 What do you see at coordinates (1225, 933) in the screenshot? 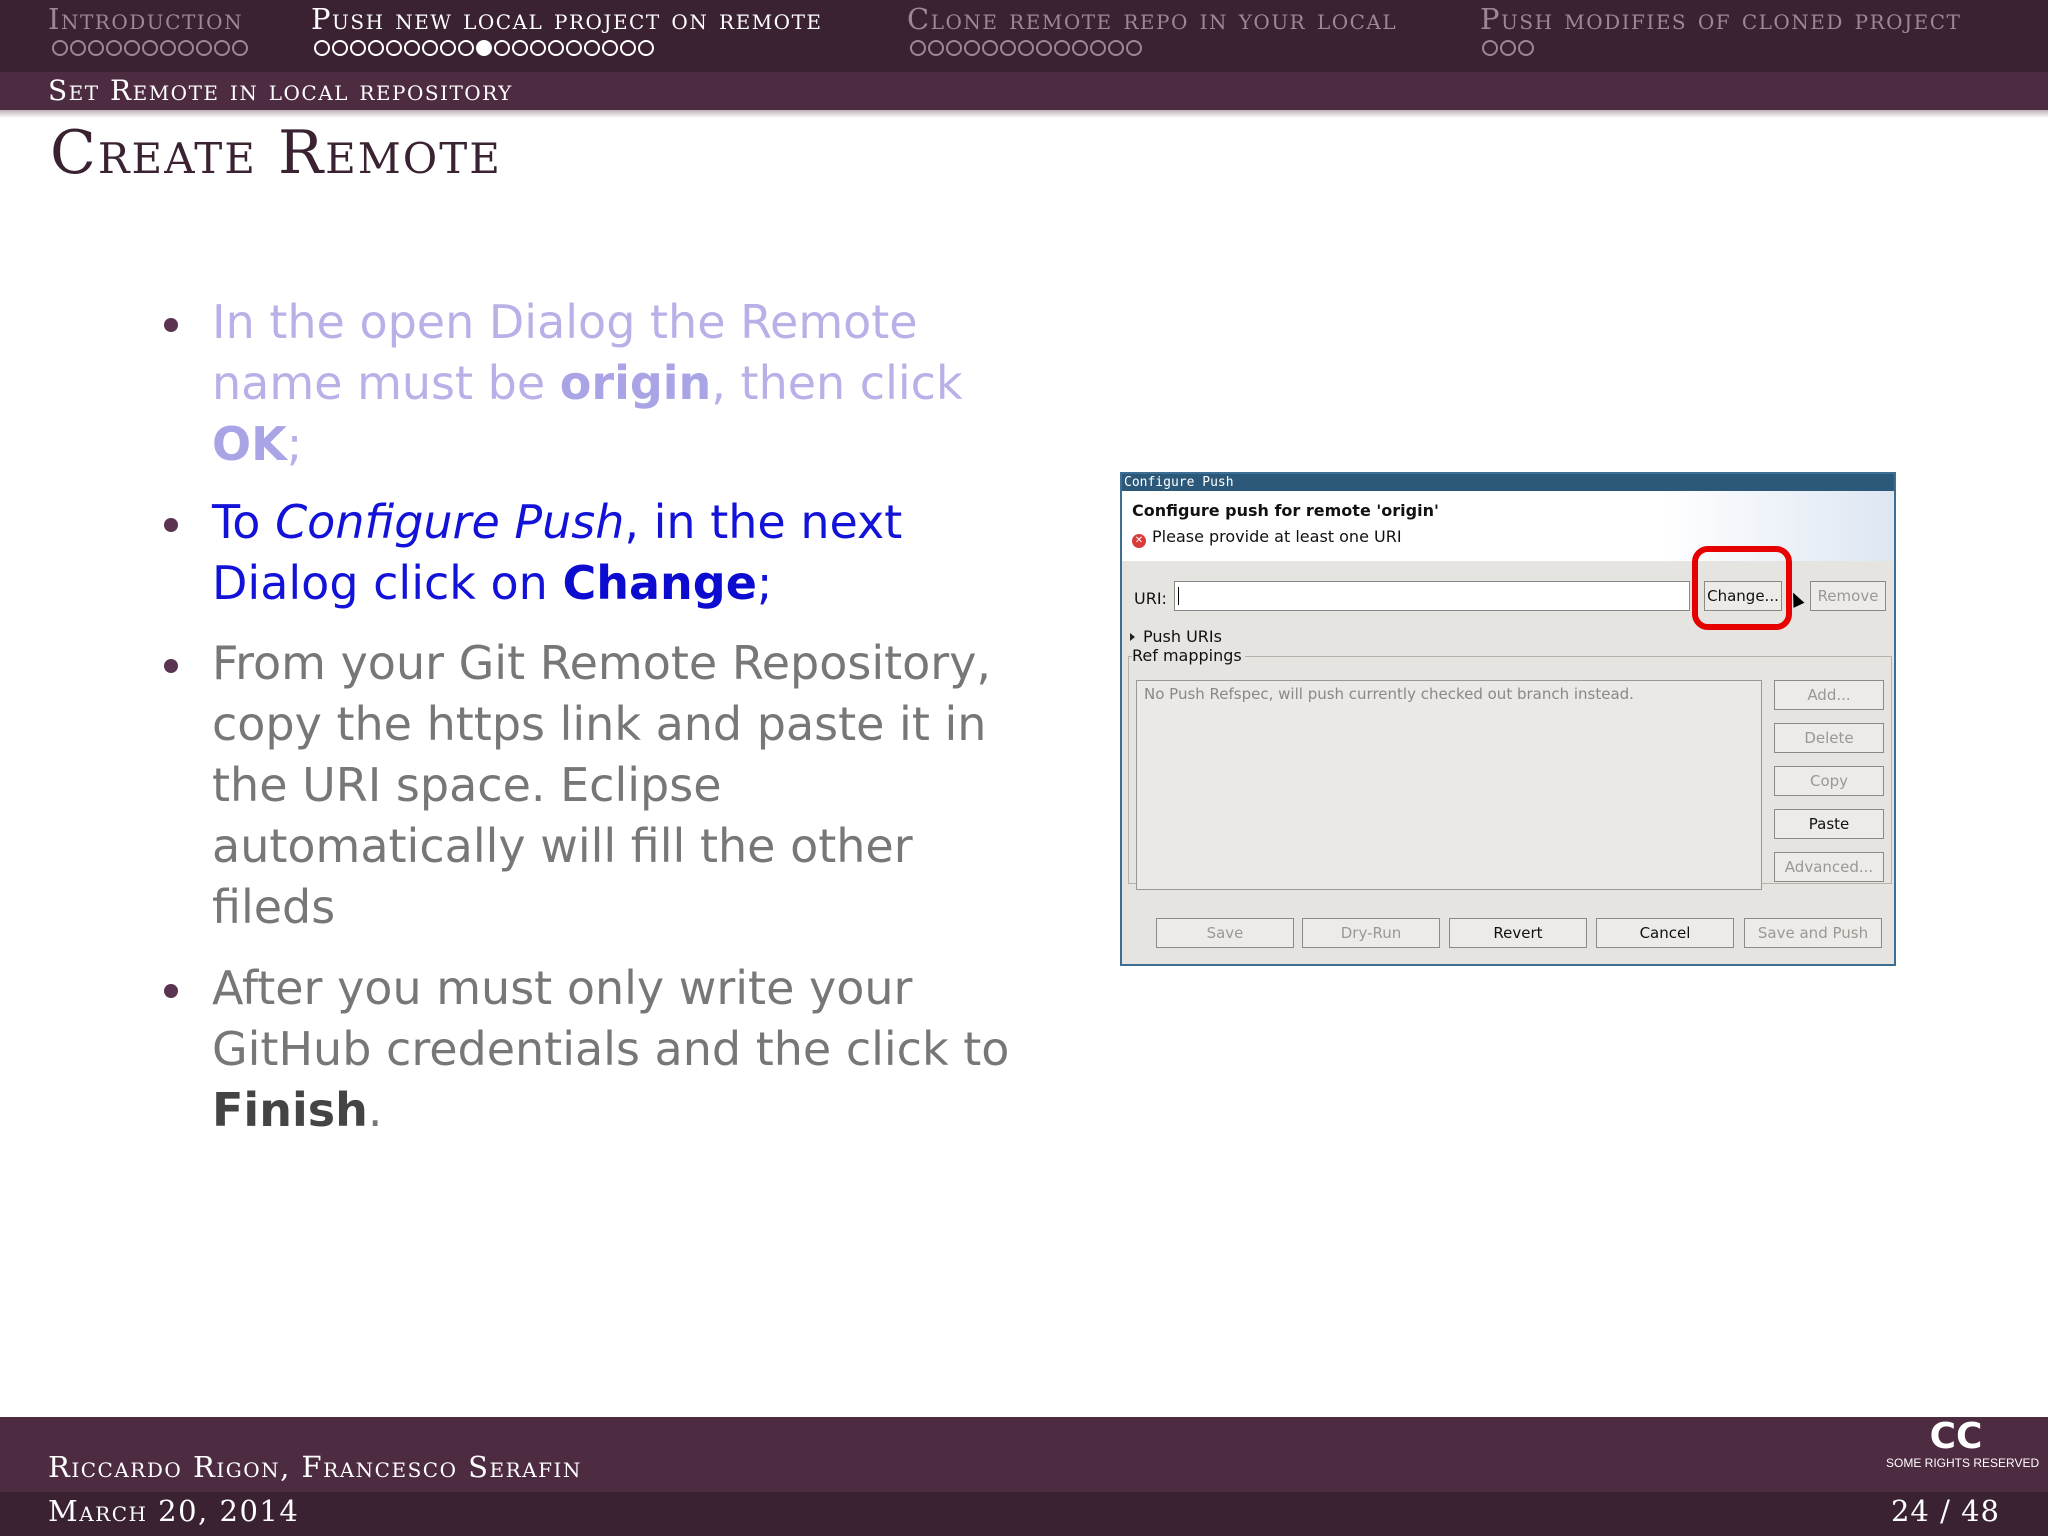
I see `save-button: Save` at bounding box center [1225, 933].